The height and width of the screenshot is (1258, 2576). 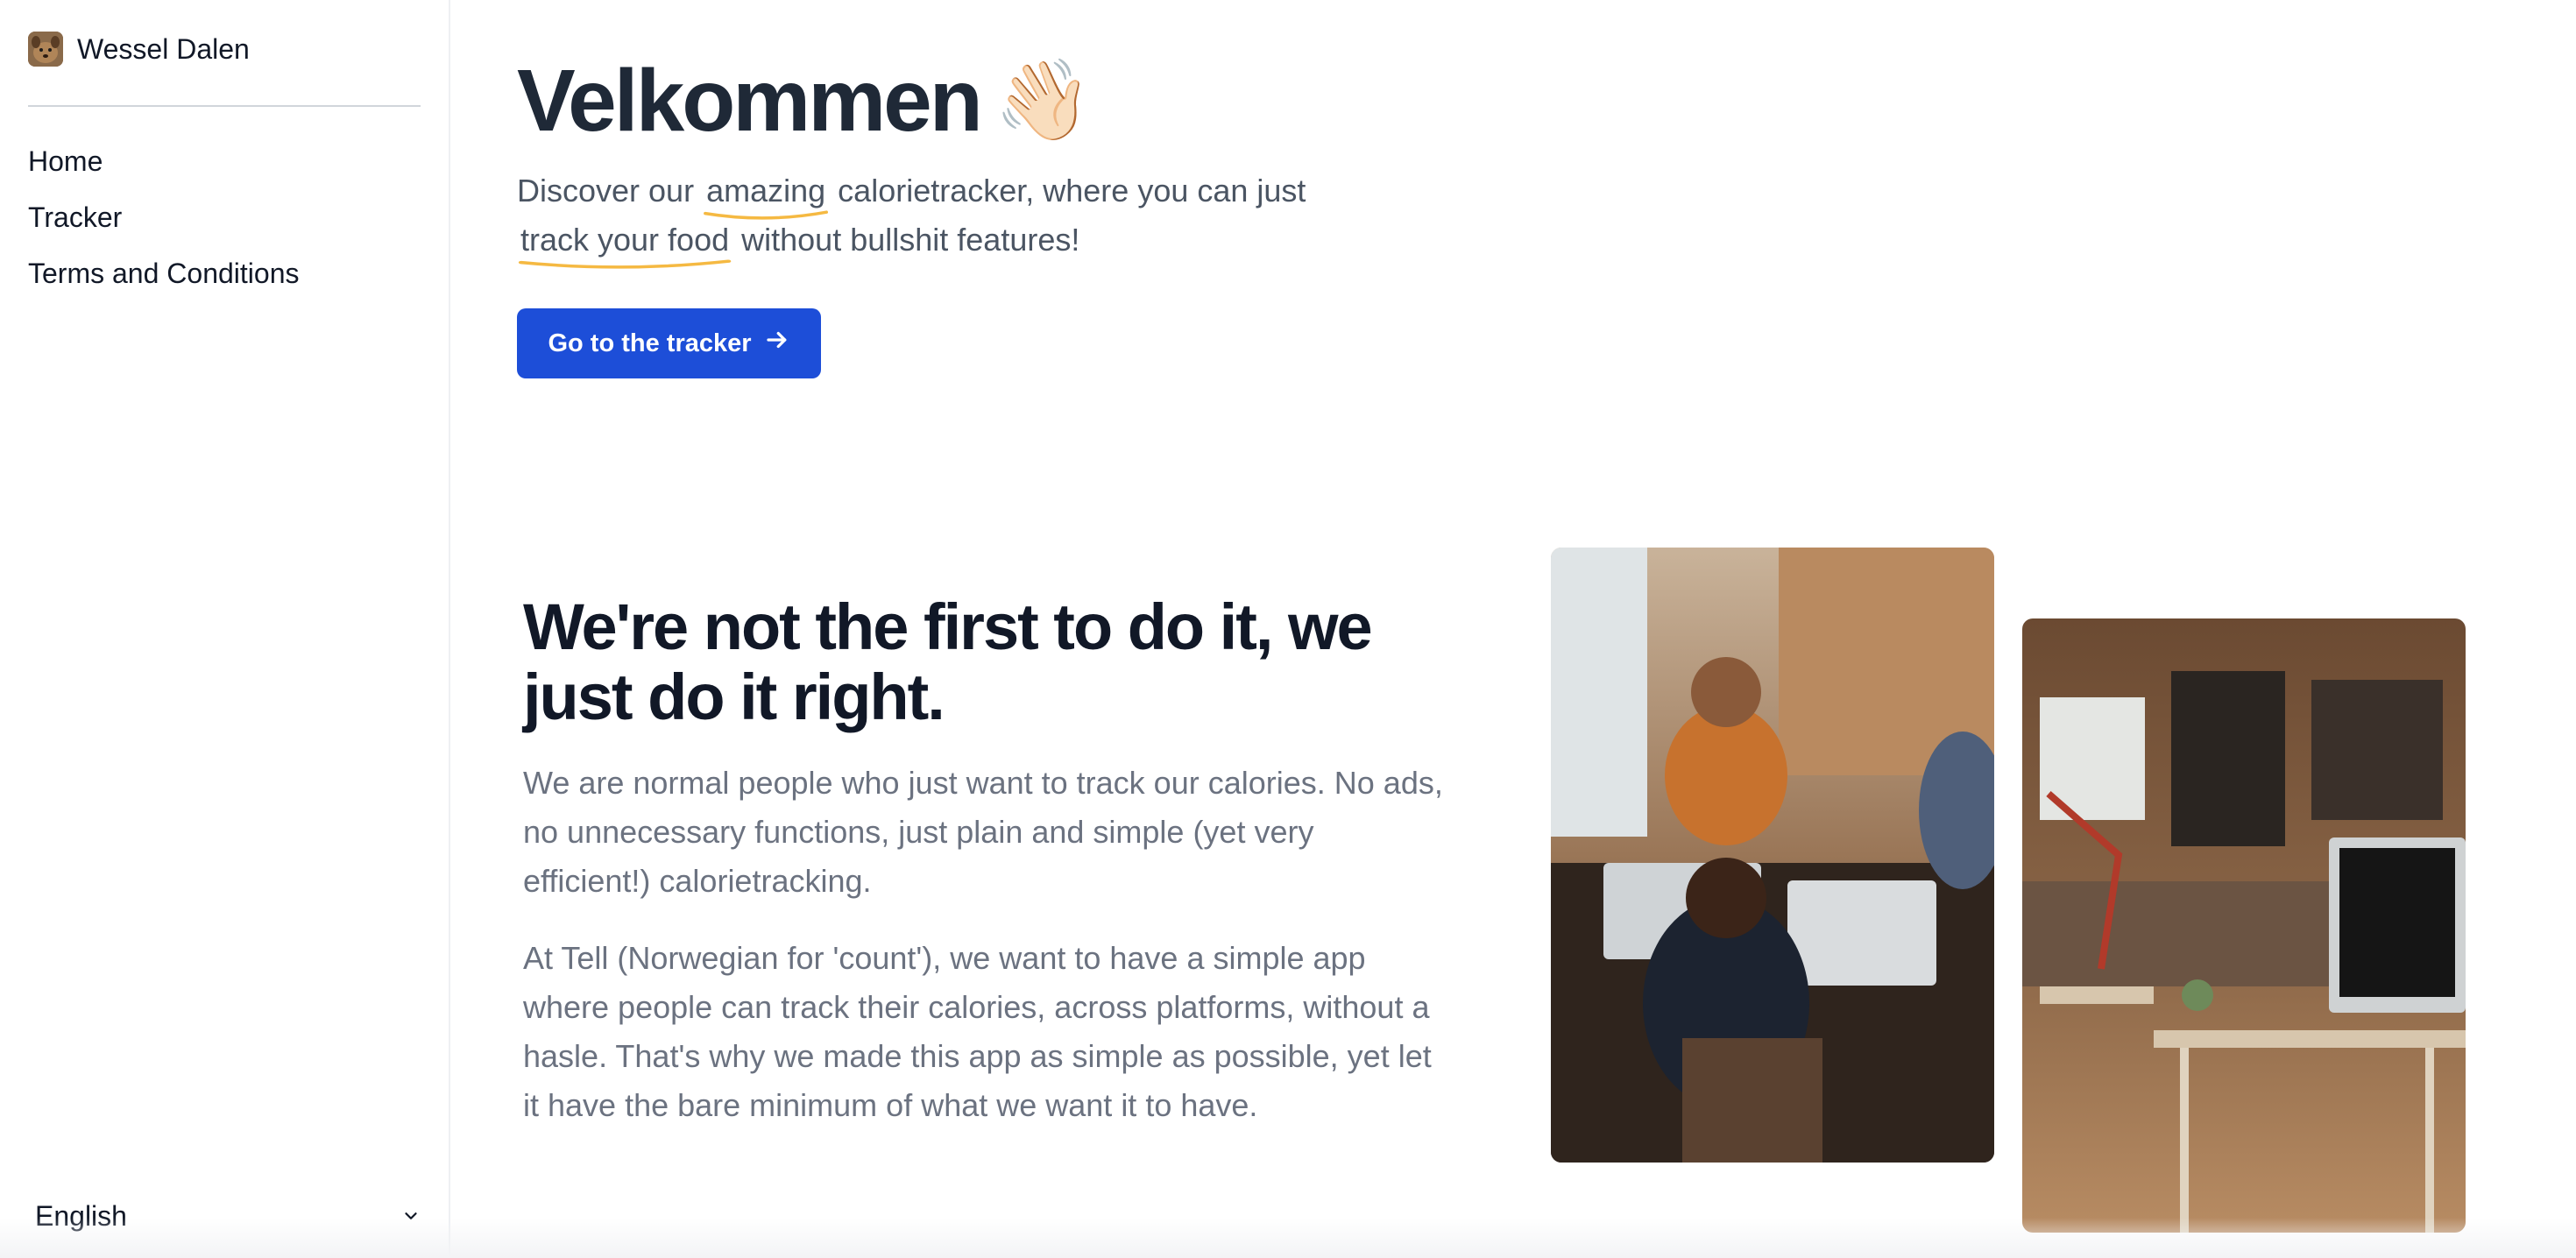 I want to click on cta-label: Go to the tracker, so click(x=650, y=343).